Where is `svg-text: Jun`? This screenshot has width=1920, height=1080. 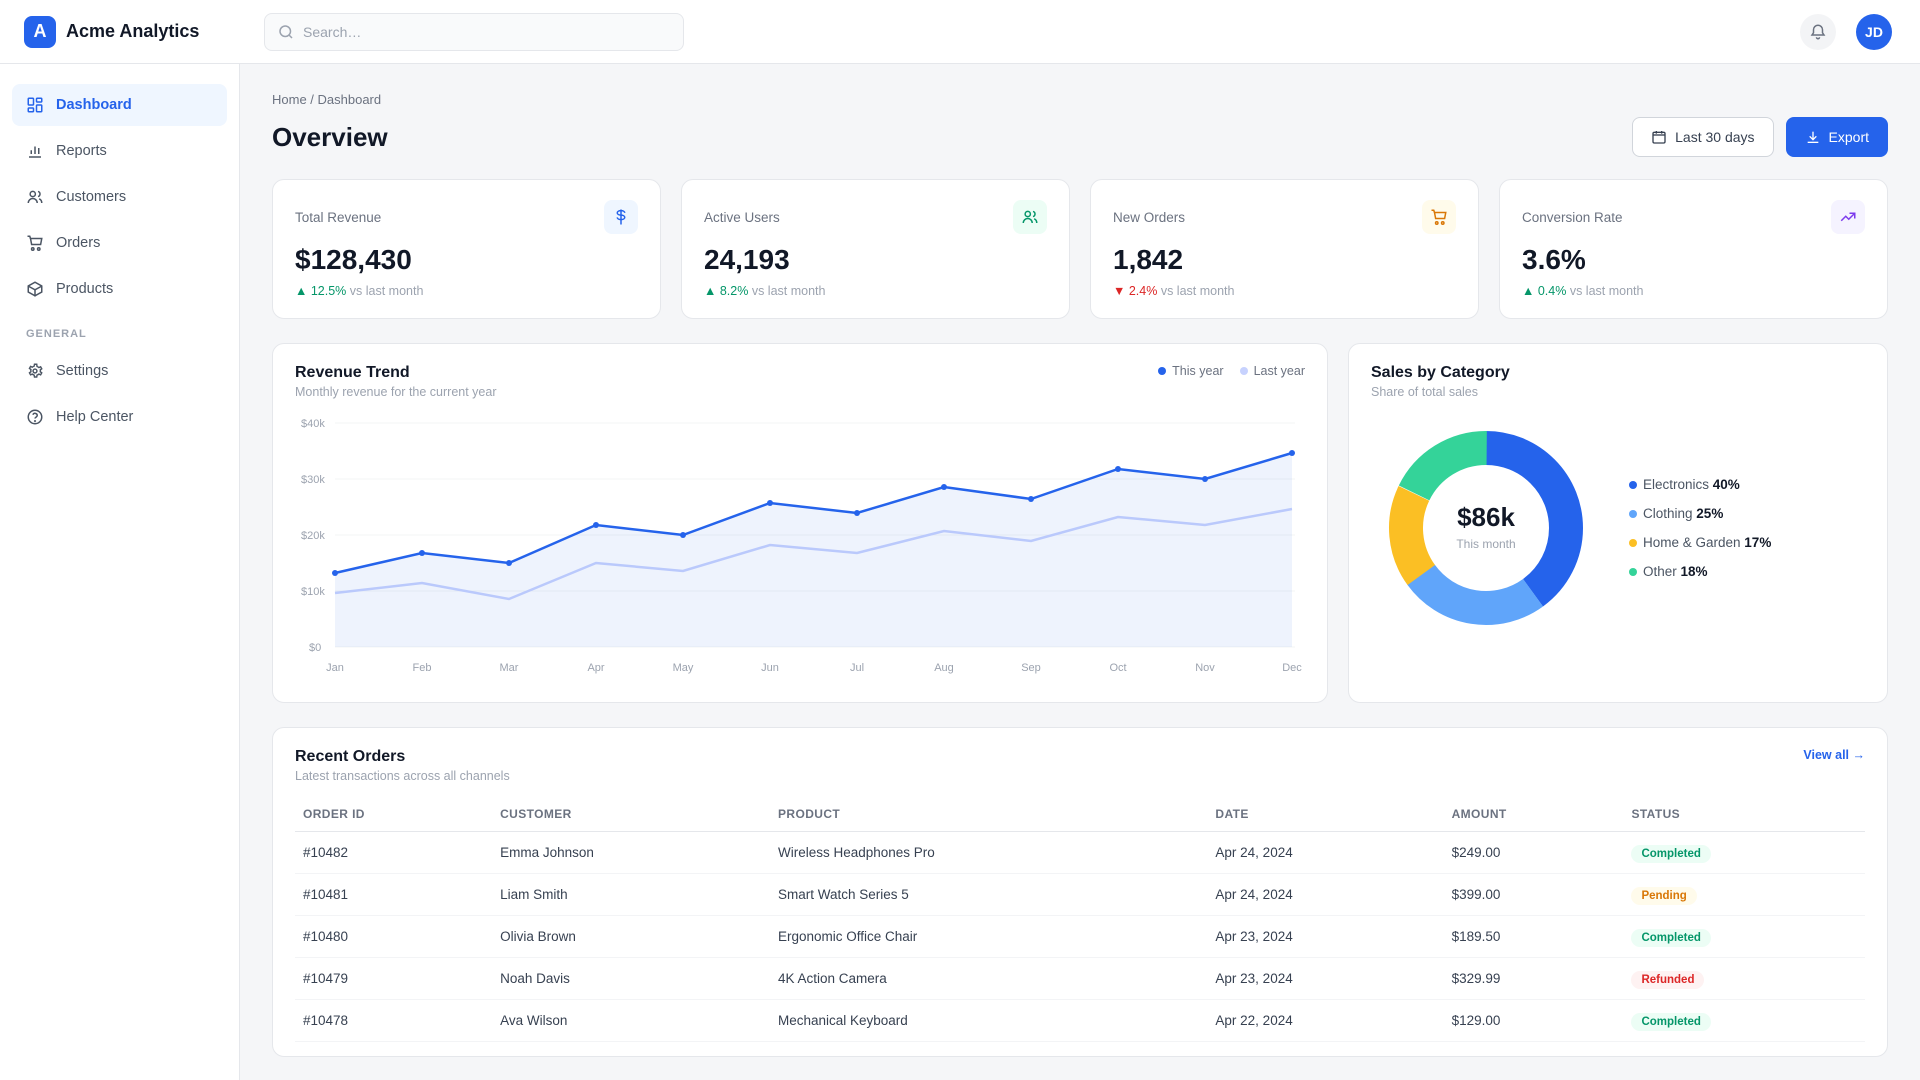
svg-text: Jun is located at coordinates (770, 668).